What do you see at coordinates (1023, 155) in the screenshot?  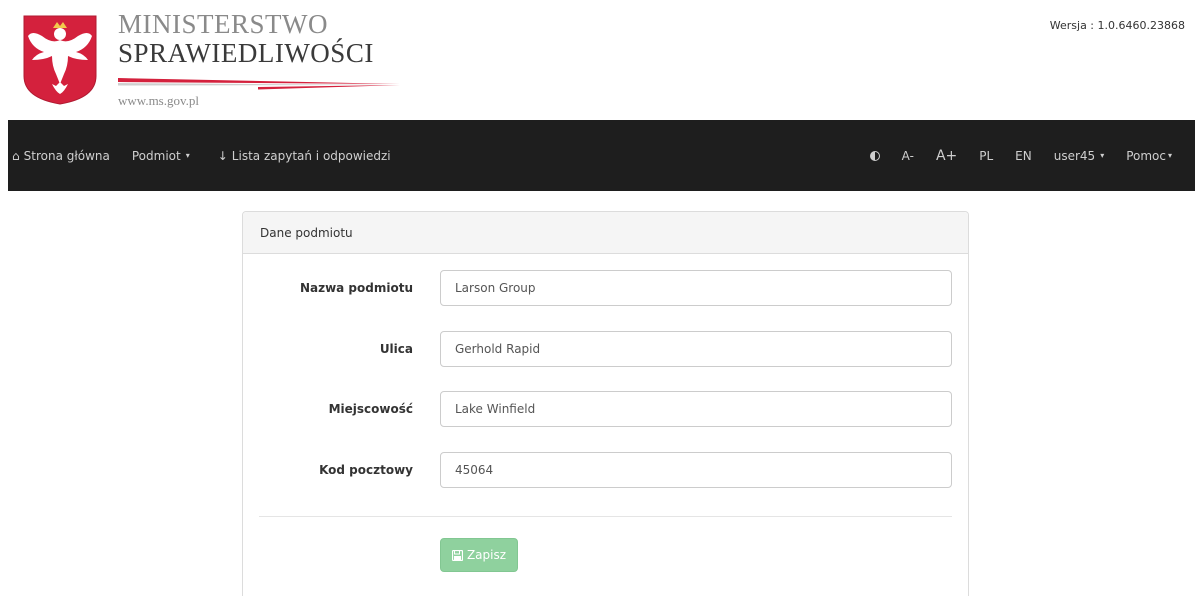 I see `lang-en-button: EN` at bounding box center [1023, 155].